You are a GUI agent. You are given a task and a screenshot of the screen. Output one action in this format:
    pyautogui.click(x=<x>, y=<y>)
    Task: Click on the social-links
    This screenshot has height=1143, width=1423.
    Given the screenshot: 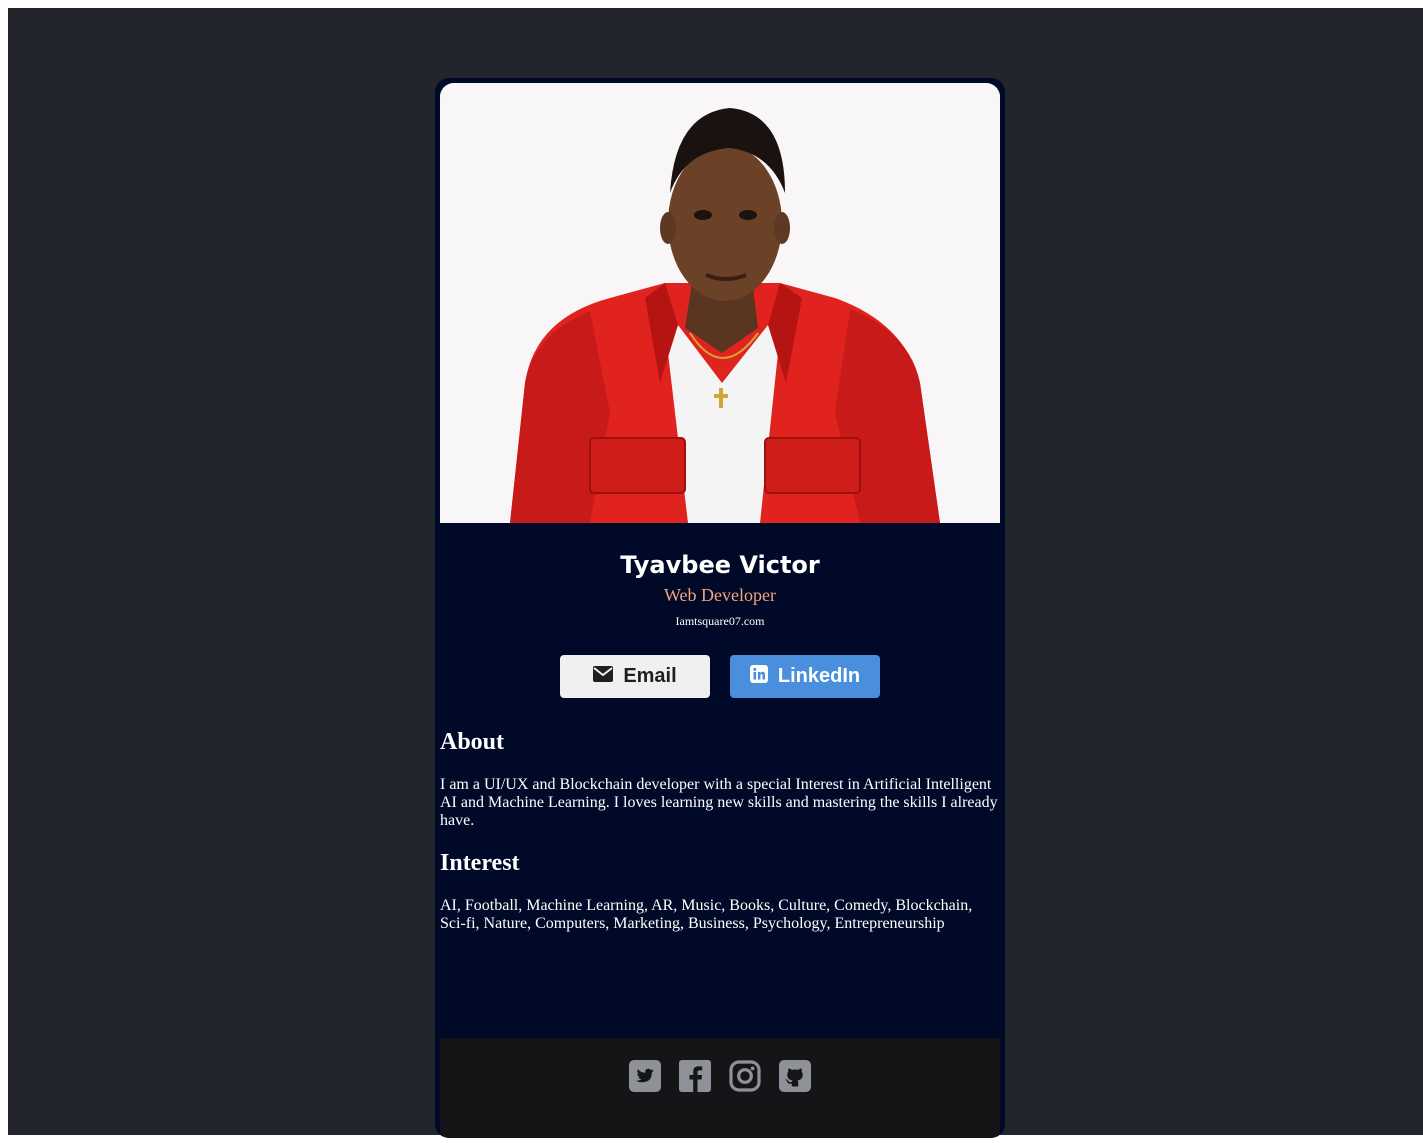 What is the action you would take?
    pyautogui.click(x=720, y=1076)
    